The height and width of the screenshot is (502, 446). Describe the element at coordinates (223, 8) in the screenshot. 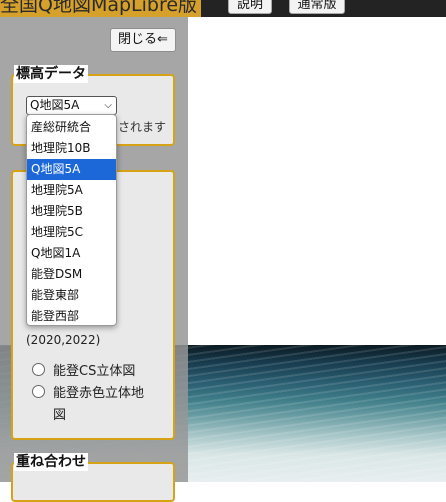

I see `top-bar: 全国Q地図MapLibre版 説明 通常版` at that location.